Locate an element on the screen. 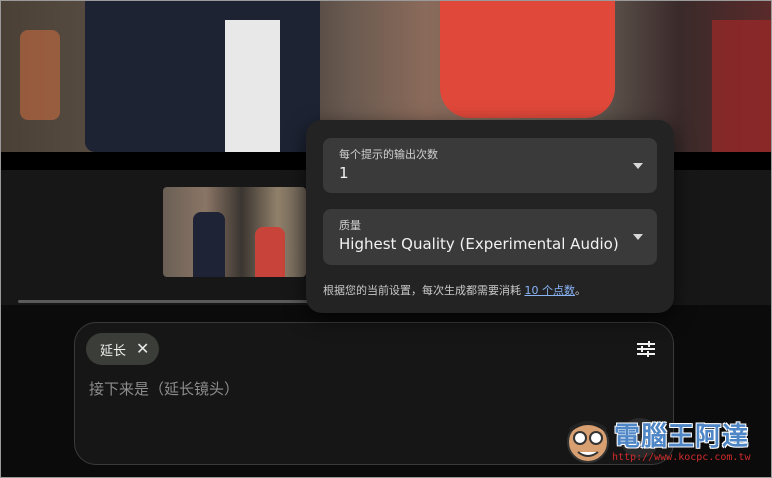 The width and height of the screenshot is (772, 478). quality-value: Highest Quality (Experimental Audio) is located at coordinates (479, 244).